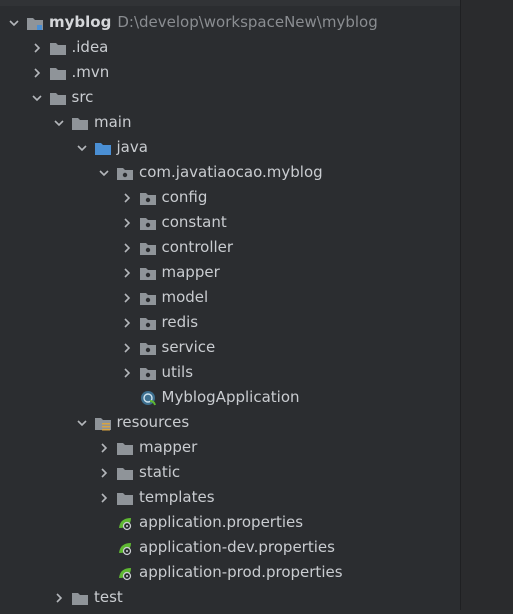  What do you see at coordinates (113, 122) in the screenshot?
I see `tree-item-label: main` at bounding box center [113, 122].